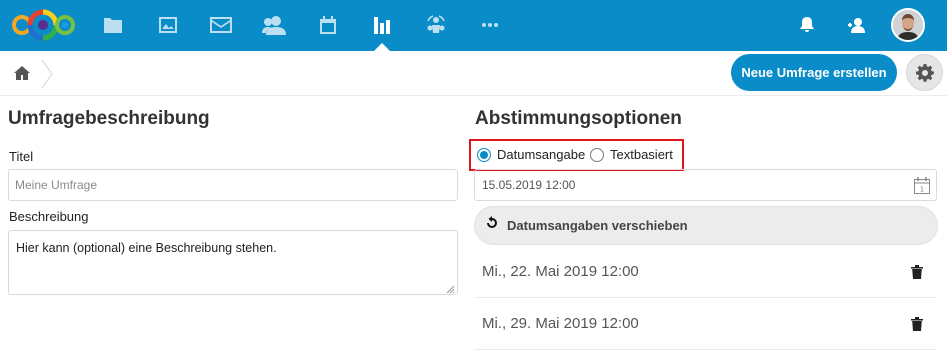 This screenshot has height=358, width=947. I want to click on notifications-icon, so click(807, 25).